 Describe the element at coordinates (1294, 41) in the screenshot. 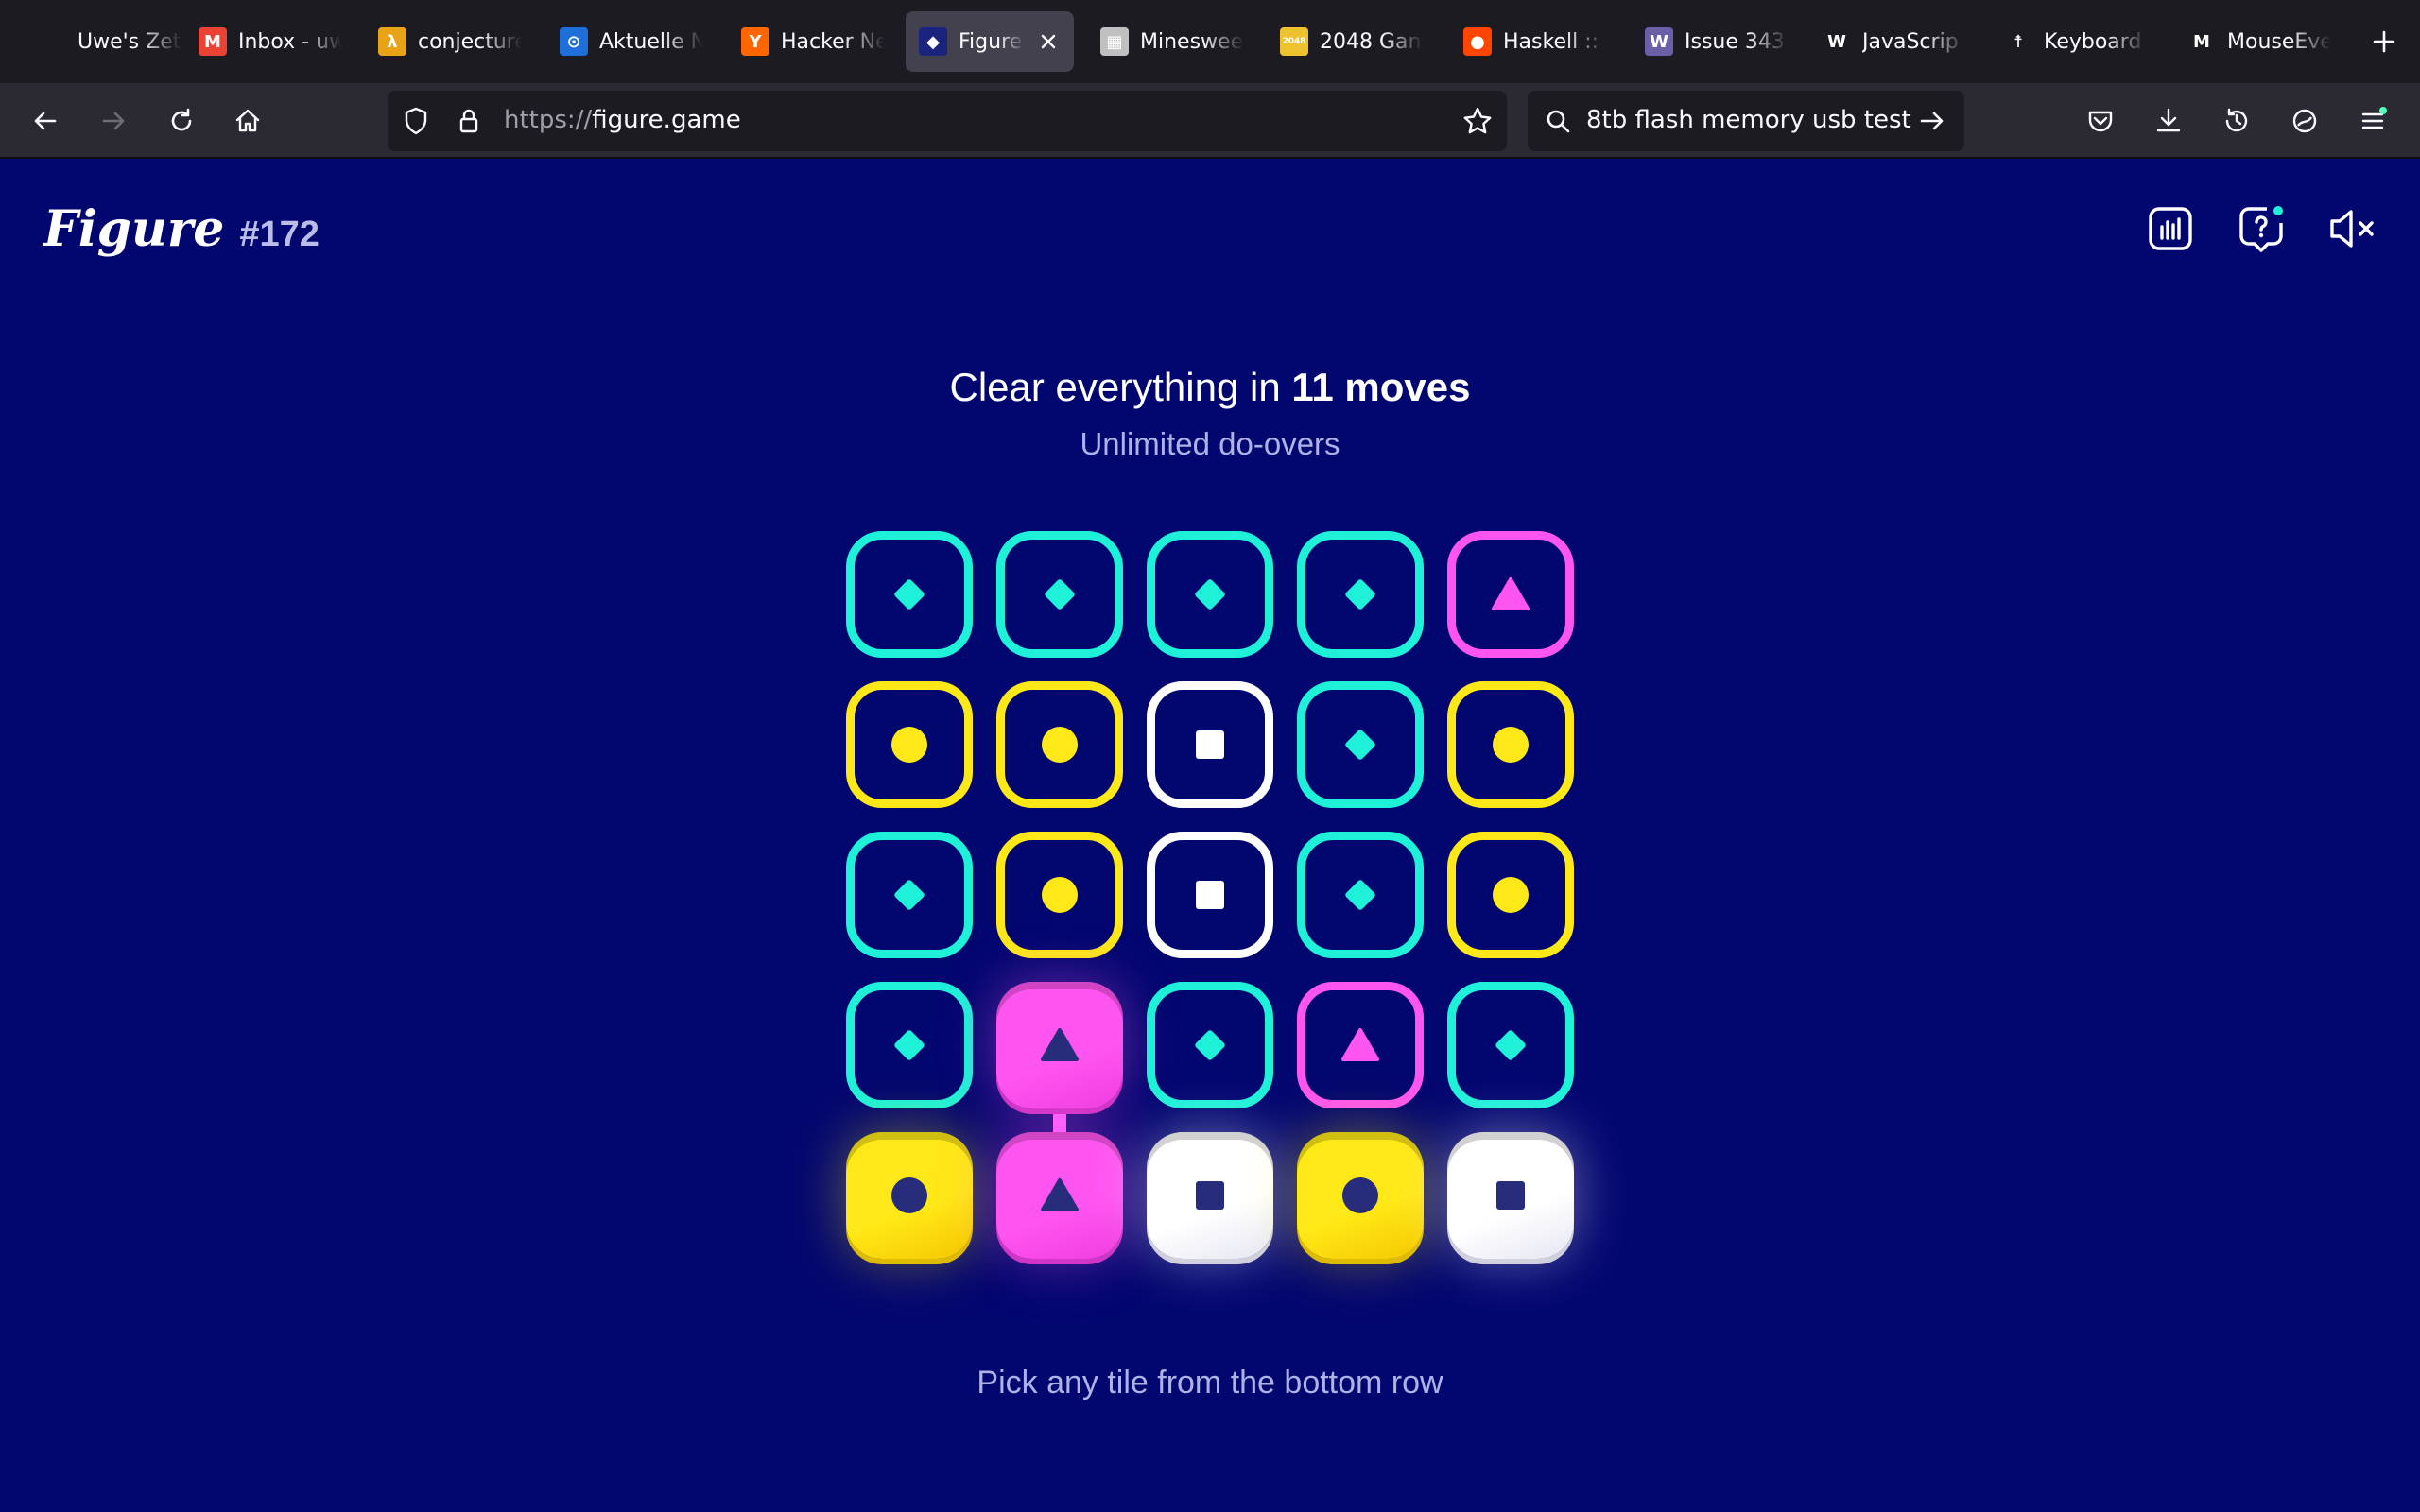

I see `tab-favicon-icon: 2048` at that location.